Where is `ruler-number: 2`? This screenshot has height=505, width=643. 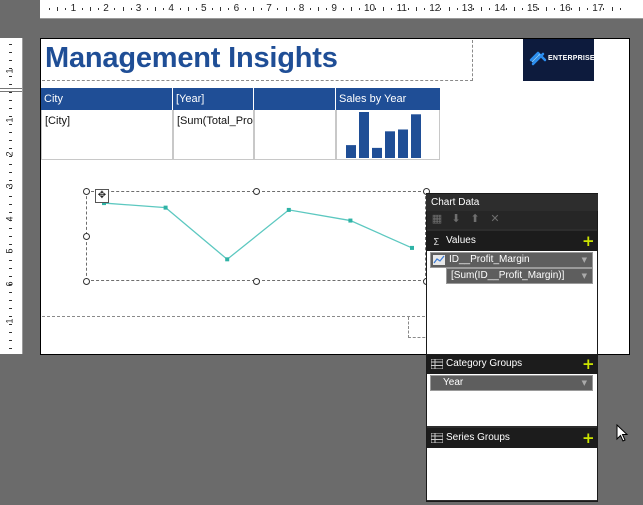
ruler-number: 2 is located at coordinates (106, 8).